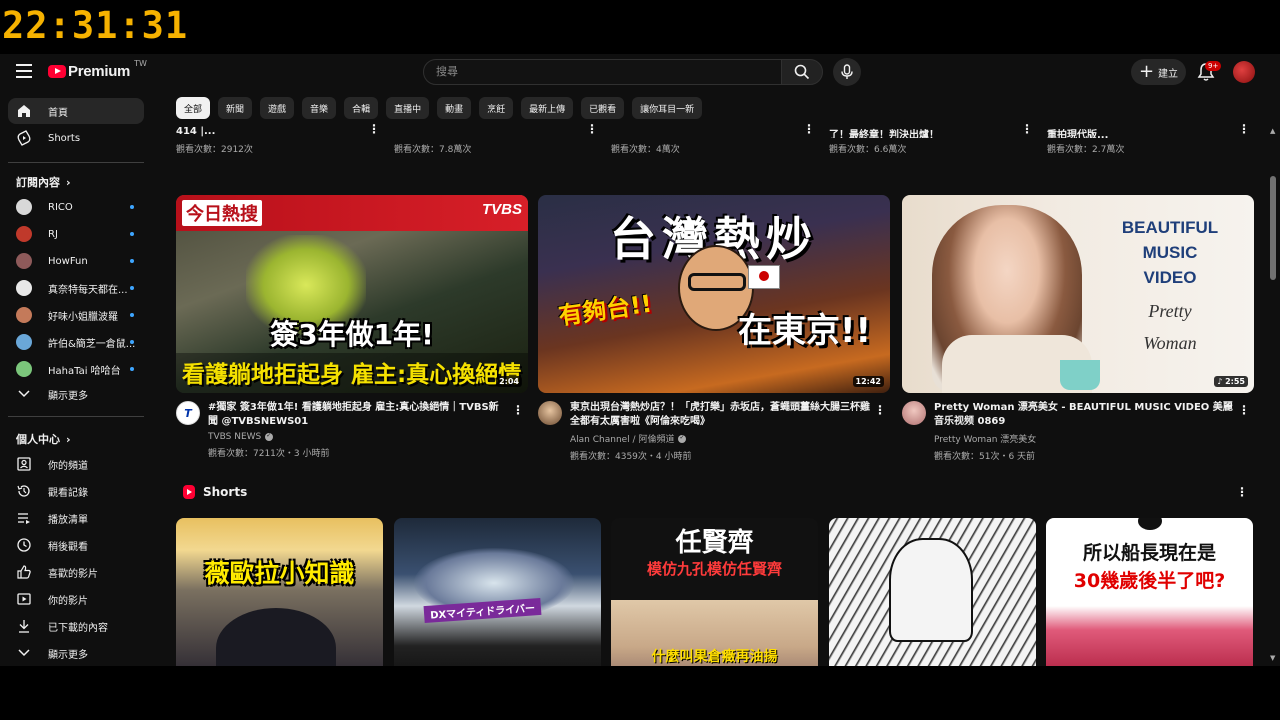  Describe the element at coordinates (1158, 72) in the screenshot. I see `create-button: + 建立` at that location.